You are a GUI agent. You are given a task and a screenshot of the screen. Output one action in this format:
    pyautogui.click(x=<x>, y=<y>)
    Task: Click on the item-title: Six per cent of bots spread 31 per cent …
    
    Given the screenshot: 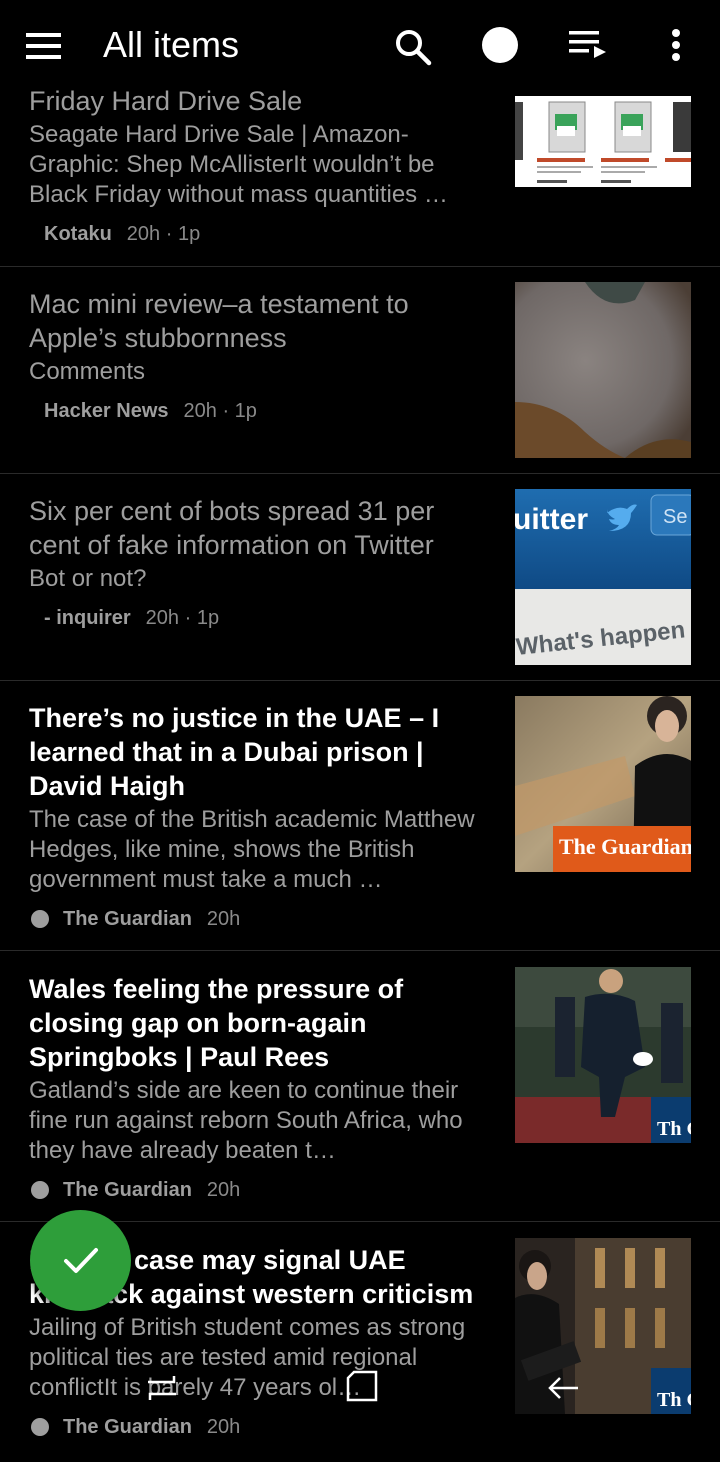 What is the action you would take?
    pyautogui.click(x=232, y=528)
    